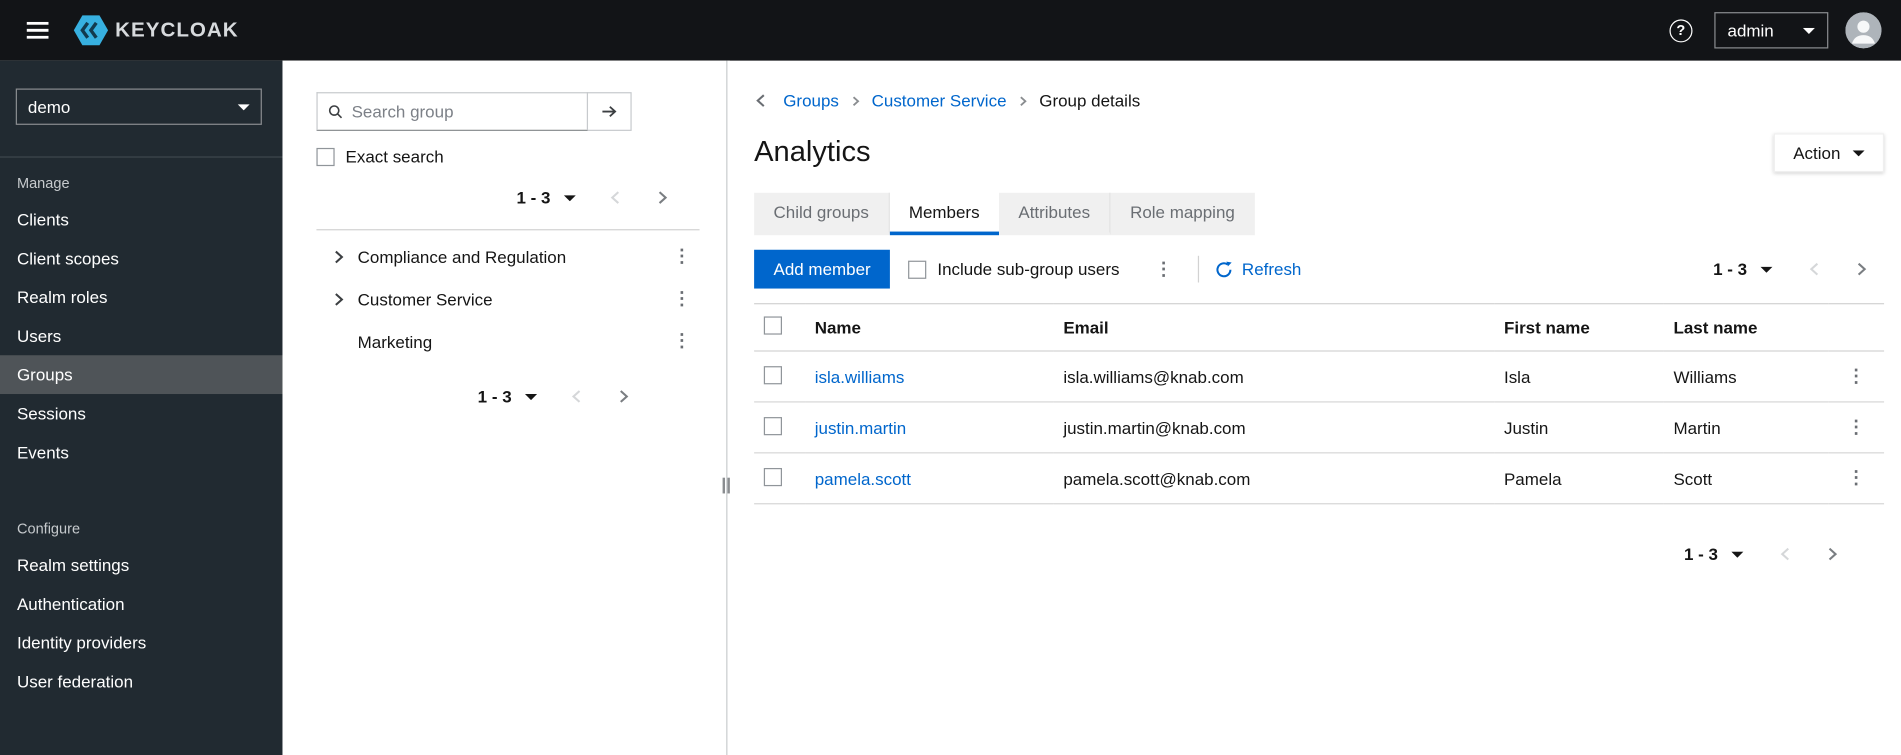  Describe the element at coordinates (507, 156) in the screenshot. I see `exact-search-toggle: Exact search` at that location.